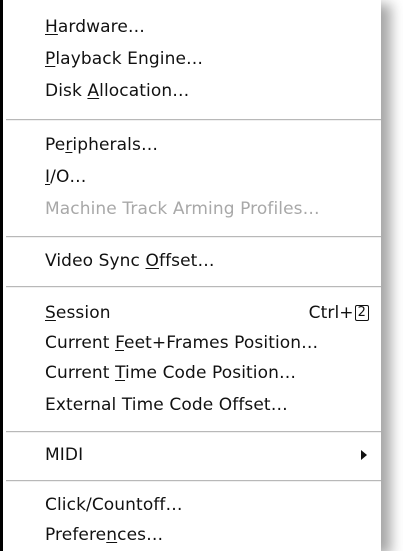 Image resolution: width=403 pixels, height=551 pixels. What do you see at coordinates (361, 313) in the screenshot?
I see `shortcut-key-box: 2` at bounding box center [361, 313].